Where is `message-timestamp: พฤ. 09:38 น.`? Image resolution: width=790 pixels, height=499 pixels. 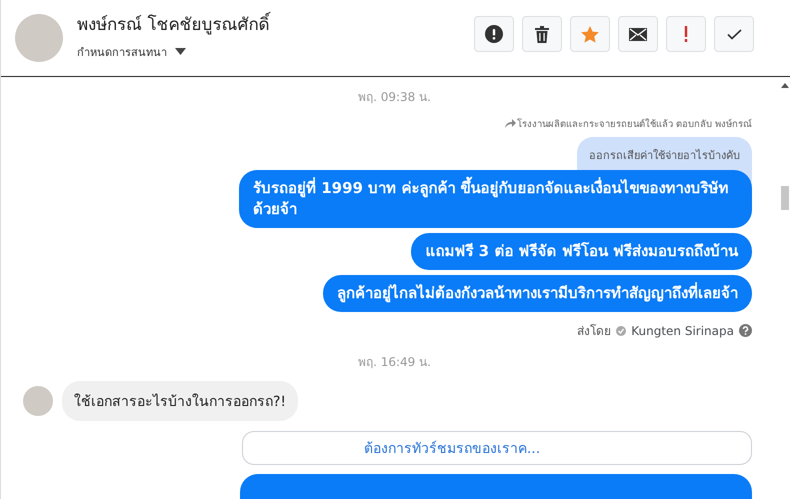 message-timestamp: พฤ. 09:38 น. is located at coordinates (394, 97).